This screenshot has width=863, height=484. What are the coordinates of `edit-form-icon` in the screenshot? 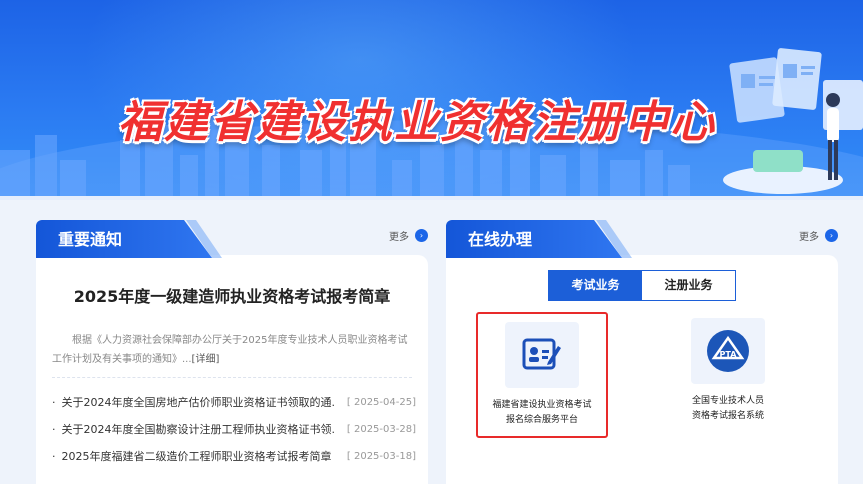 It's located at (541, 354).